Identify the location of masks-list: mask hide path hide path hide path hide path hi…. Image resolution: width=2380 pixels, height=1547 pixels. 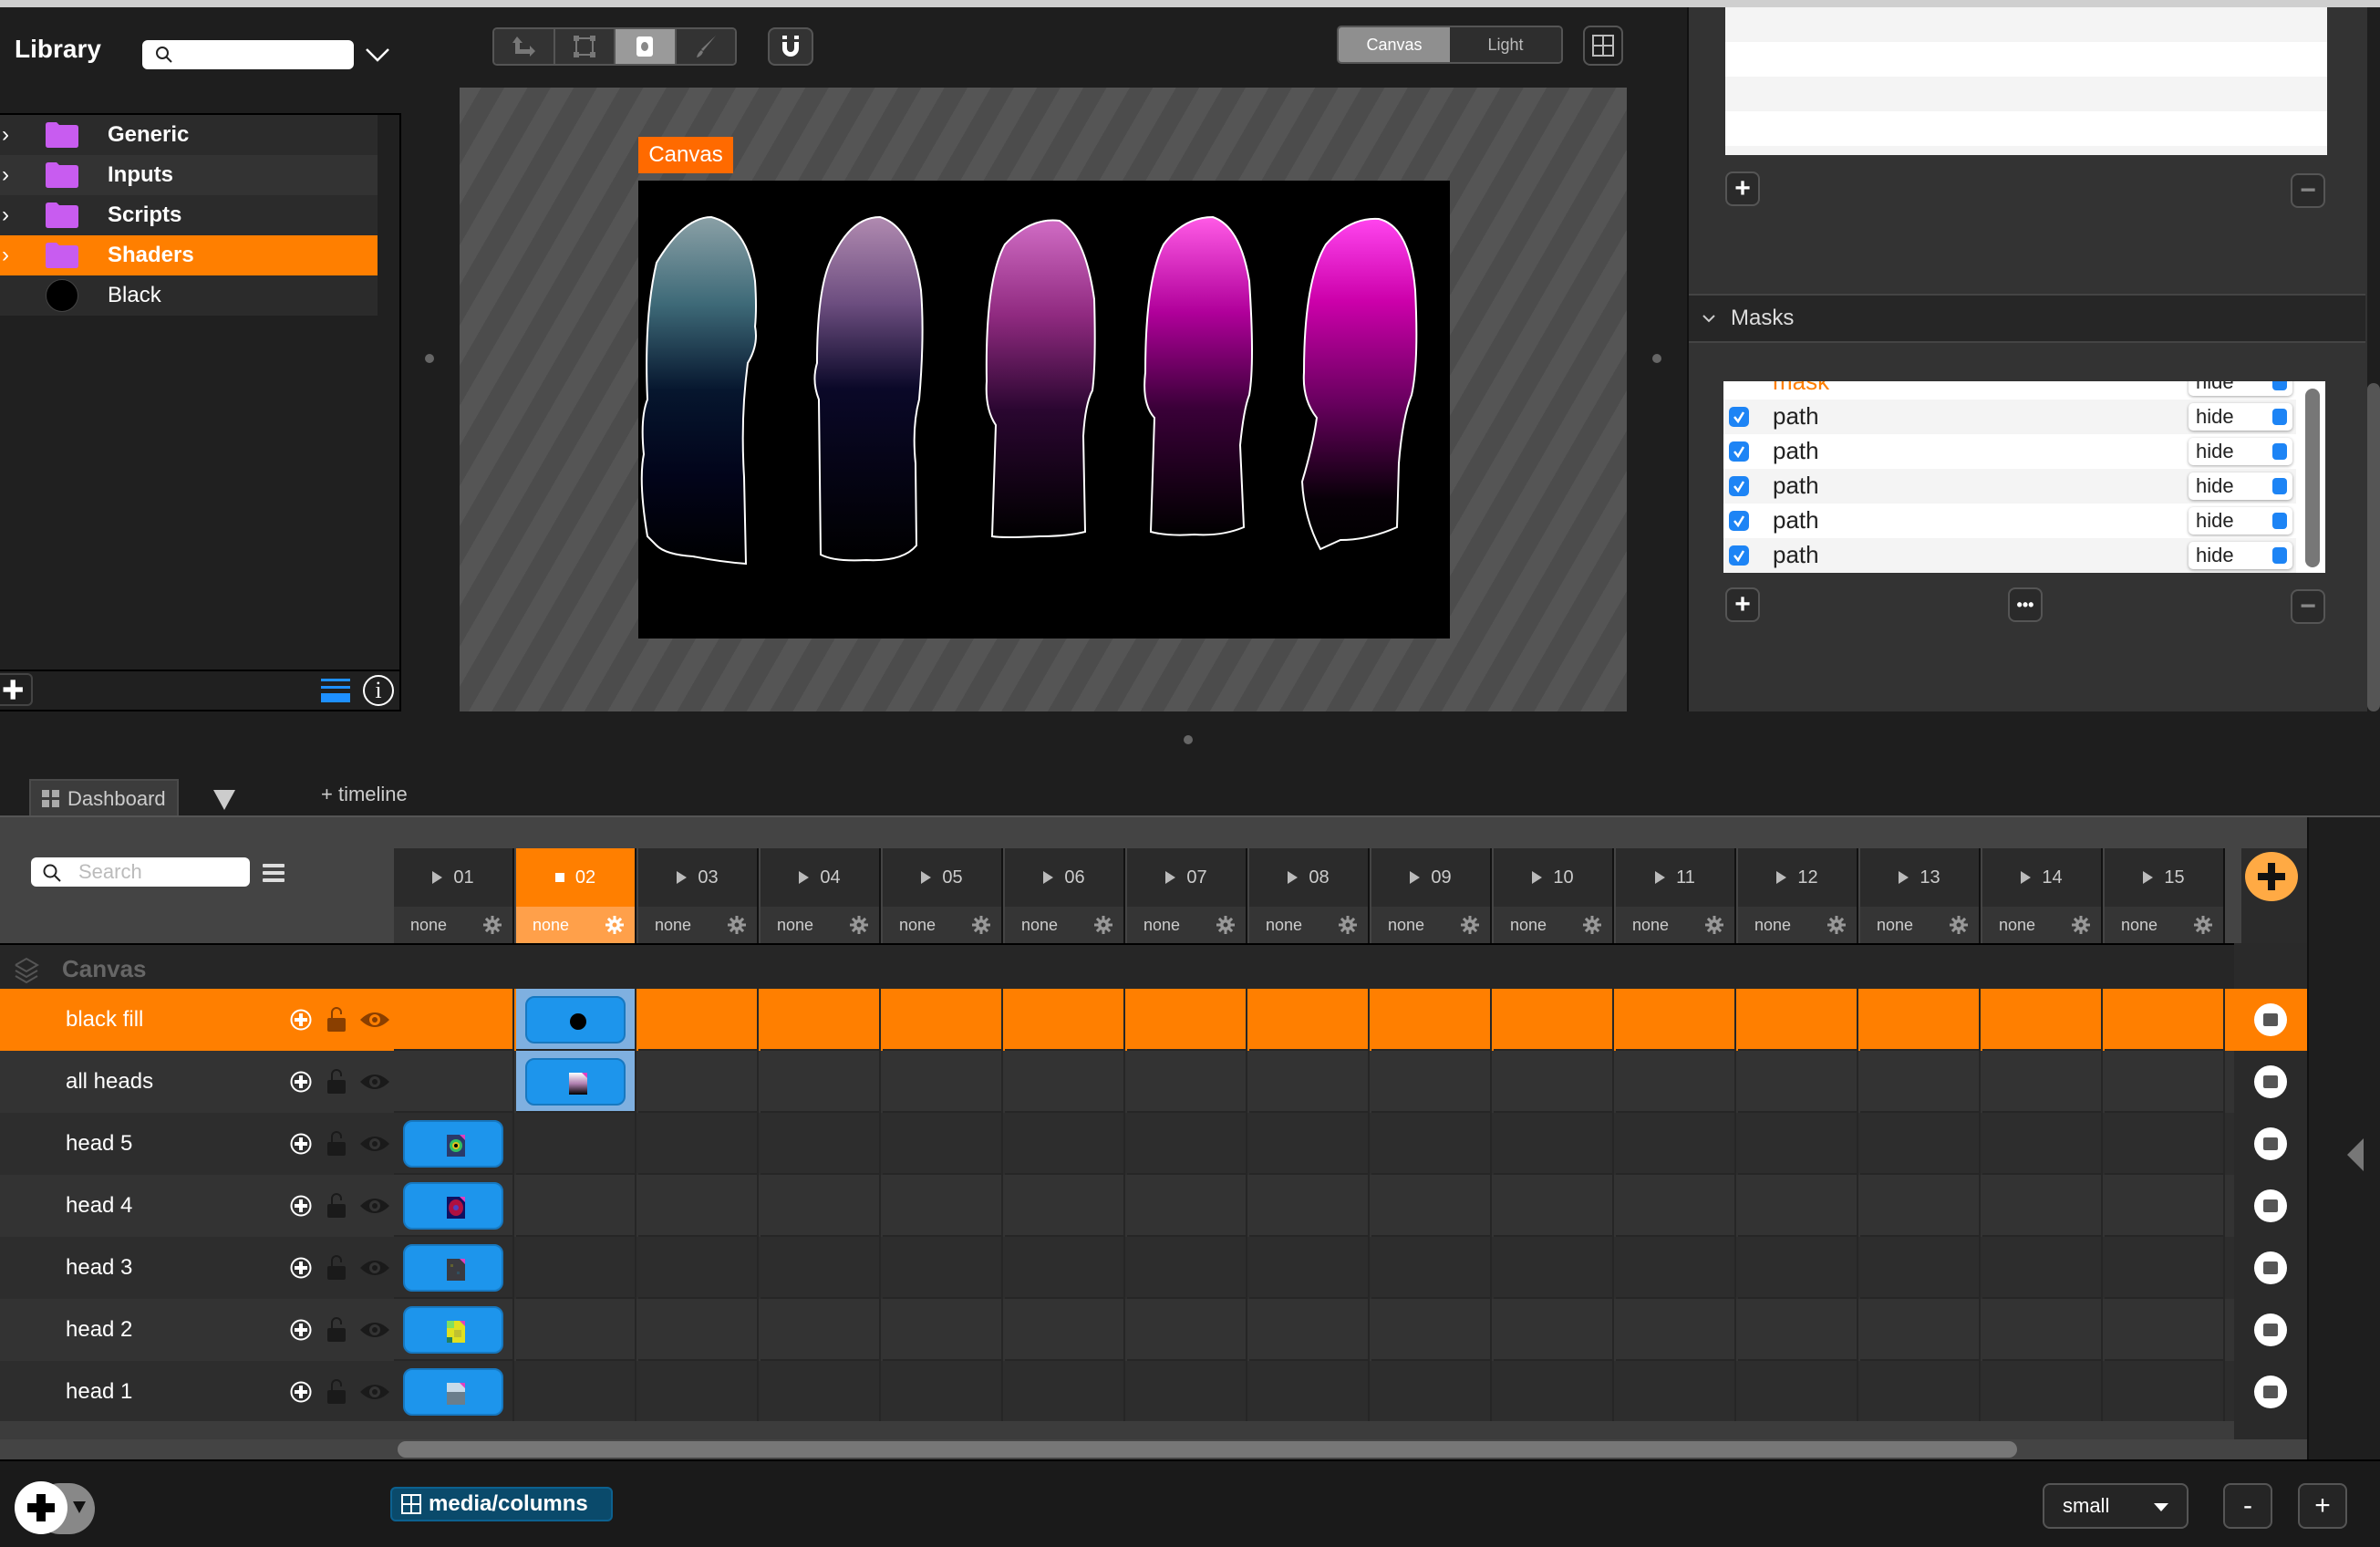
(2024, 477).